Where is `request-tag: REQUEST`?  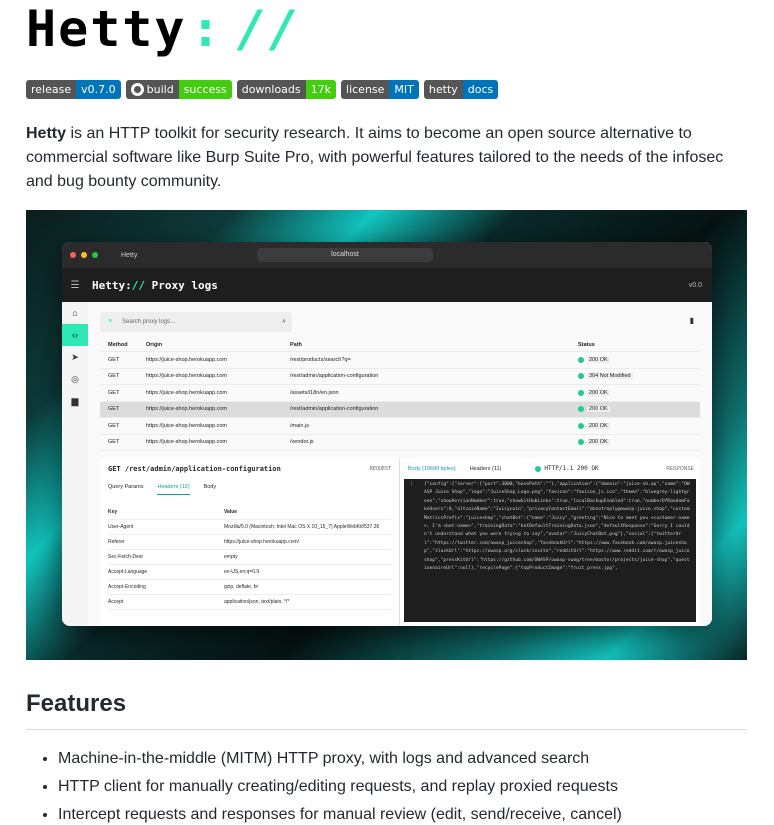
request-tag: REQUEST is located at coordinates (380, 469).